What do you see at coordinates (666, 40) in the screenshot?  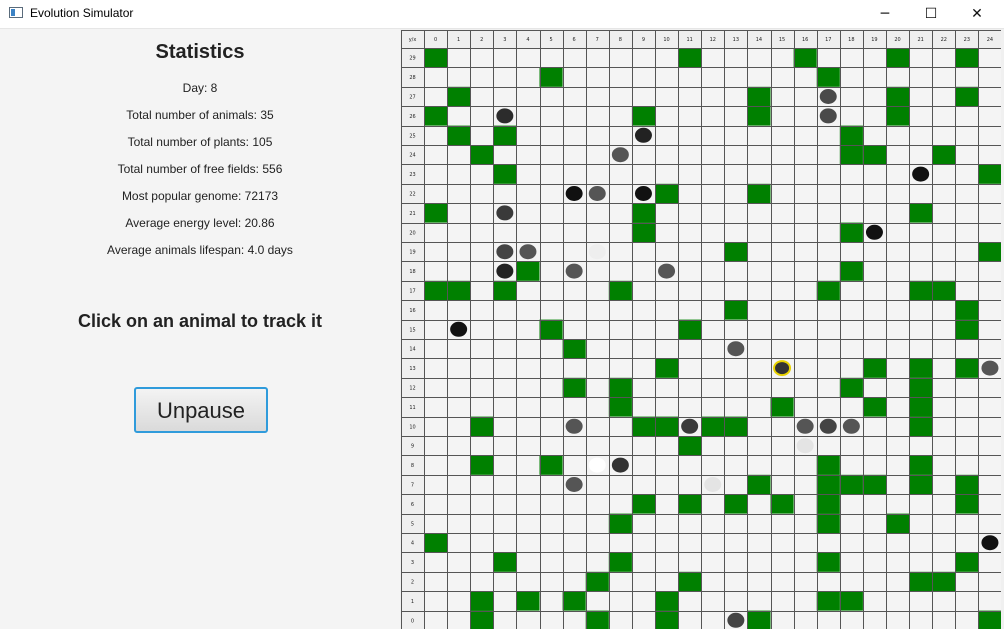 I see `x-axis-label: 10` at bounding box center [666, 40].